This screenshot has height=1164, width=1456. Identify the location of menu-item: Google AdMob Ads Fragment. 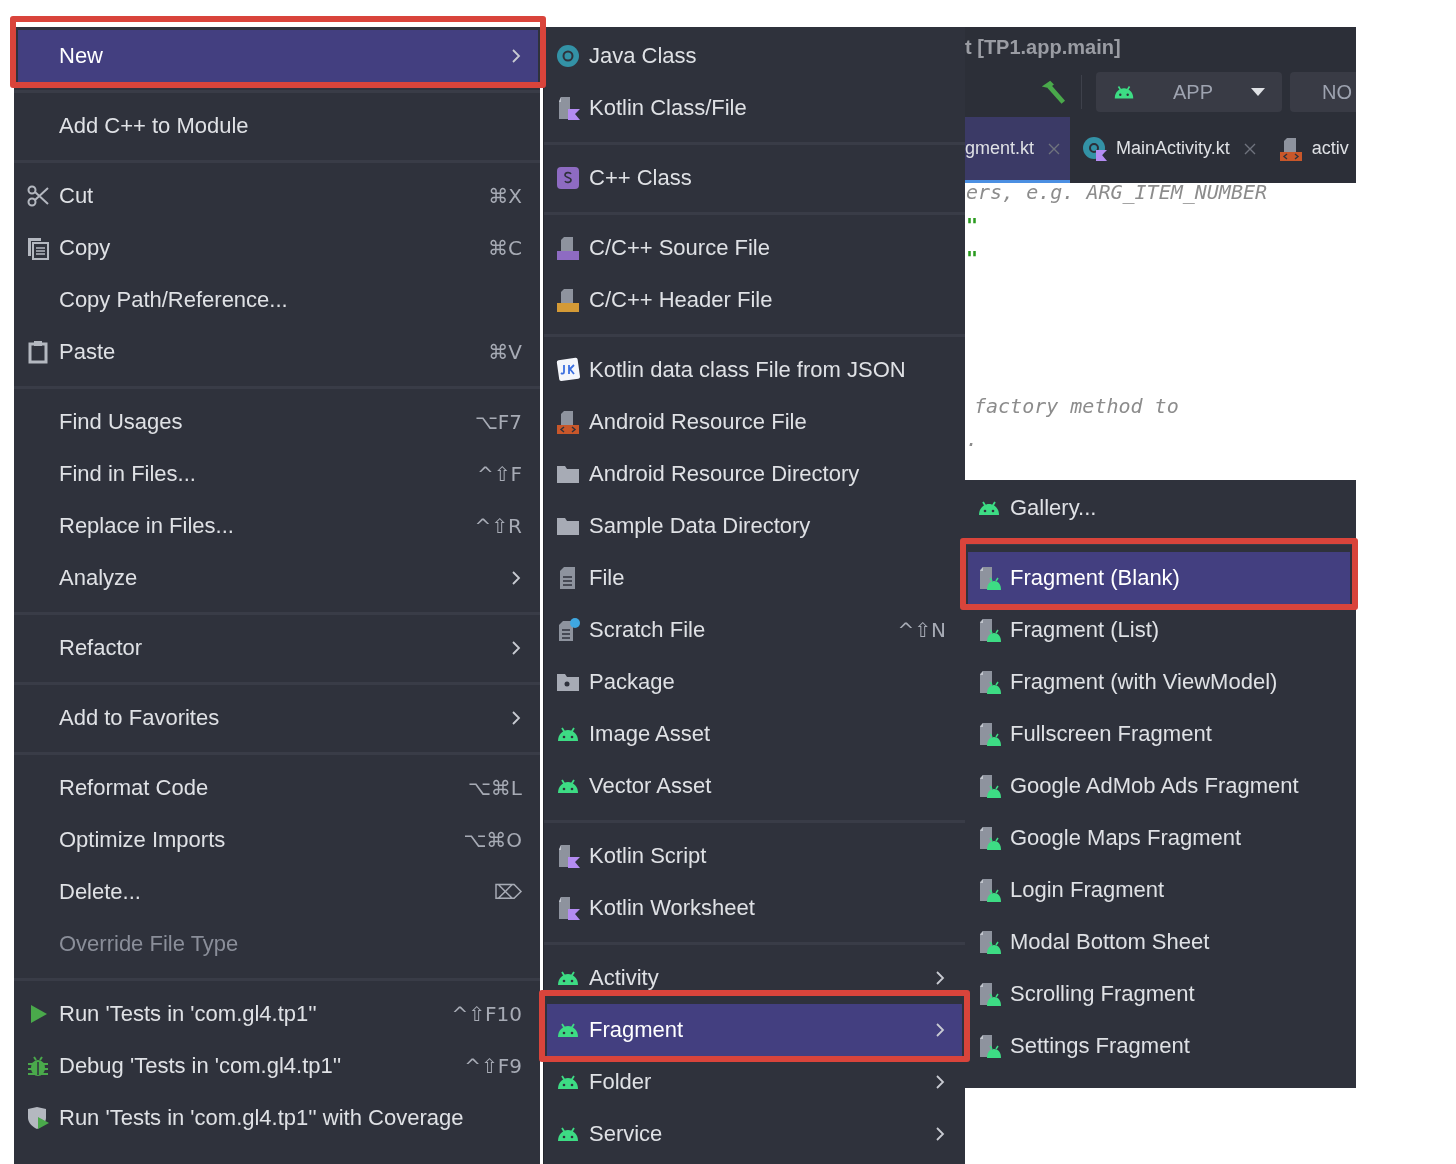
(1159, 786).